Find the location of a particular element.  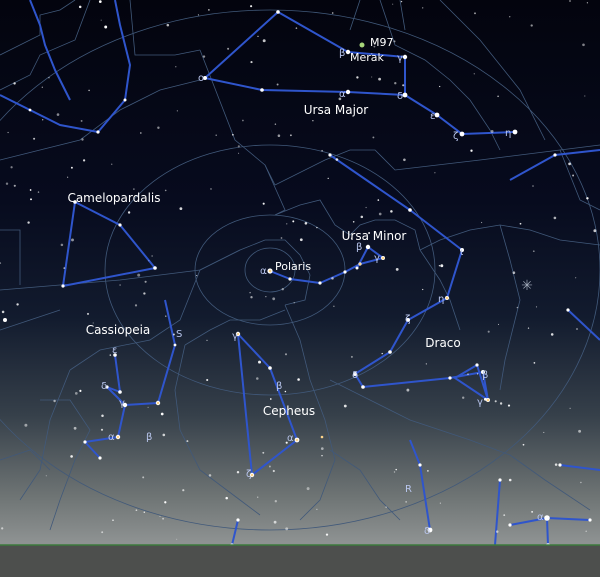

label-polaris: Polaris is located at coordinates (293, 266).